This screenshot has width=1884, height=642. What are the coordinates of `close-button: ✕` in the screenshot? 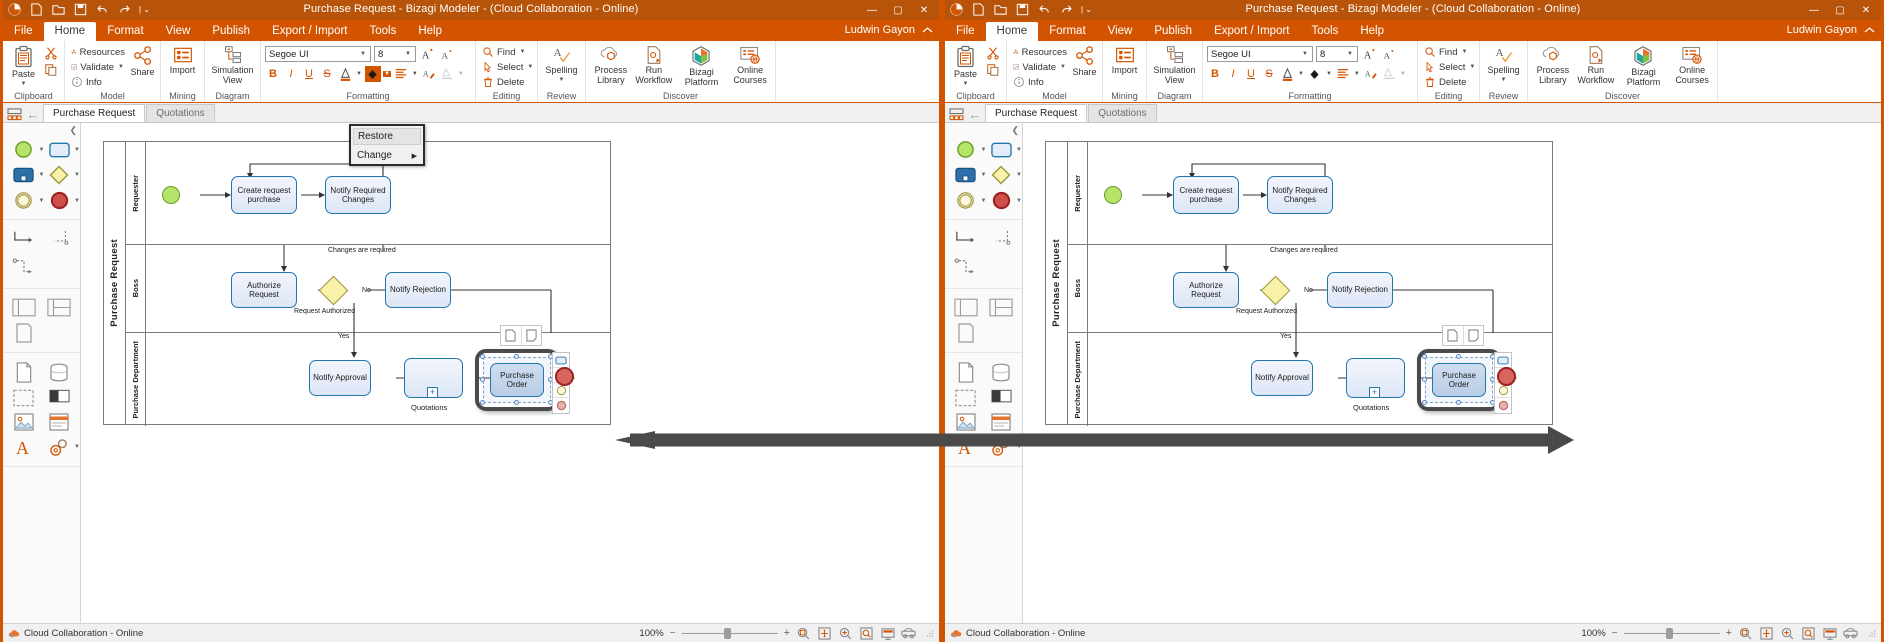 It's located at (924, 10).